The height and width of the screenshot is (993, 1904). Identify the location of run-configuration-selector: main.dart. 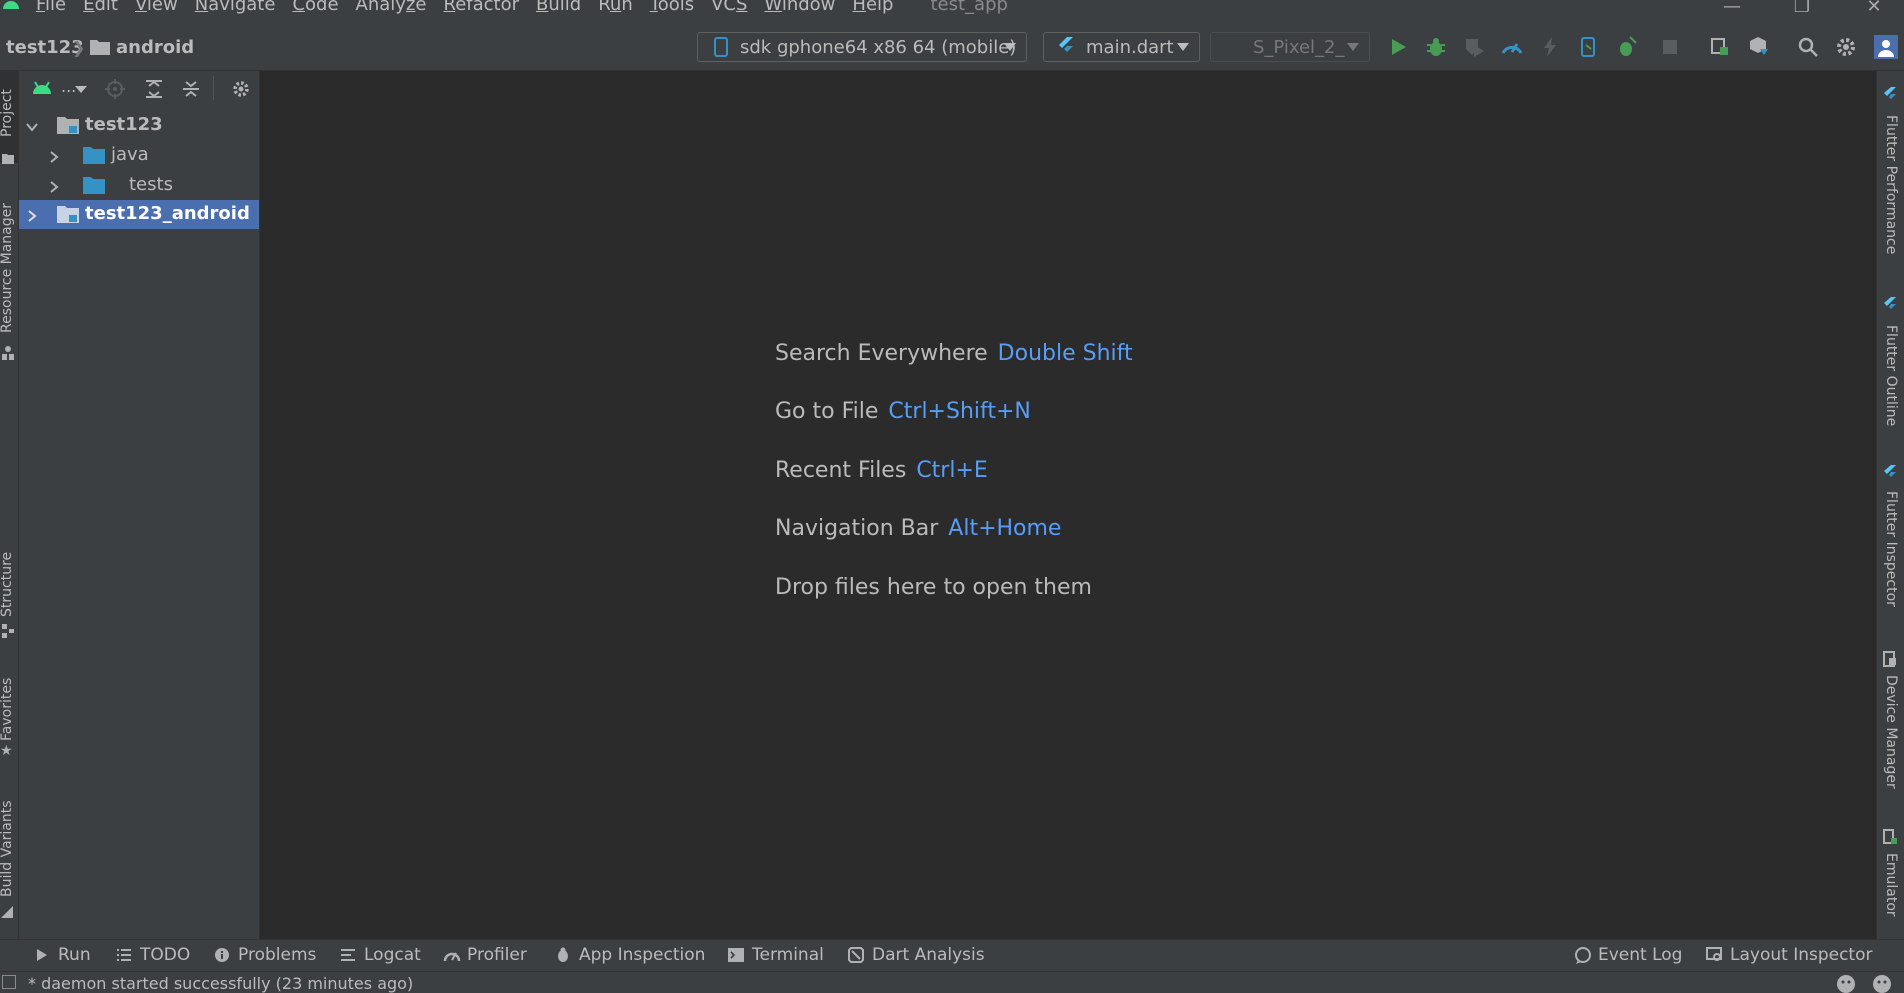
(1121, 47).